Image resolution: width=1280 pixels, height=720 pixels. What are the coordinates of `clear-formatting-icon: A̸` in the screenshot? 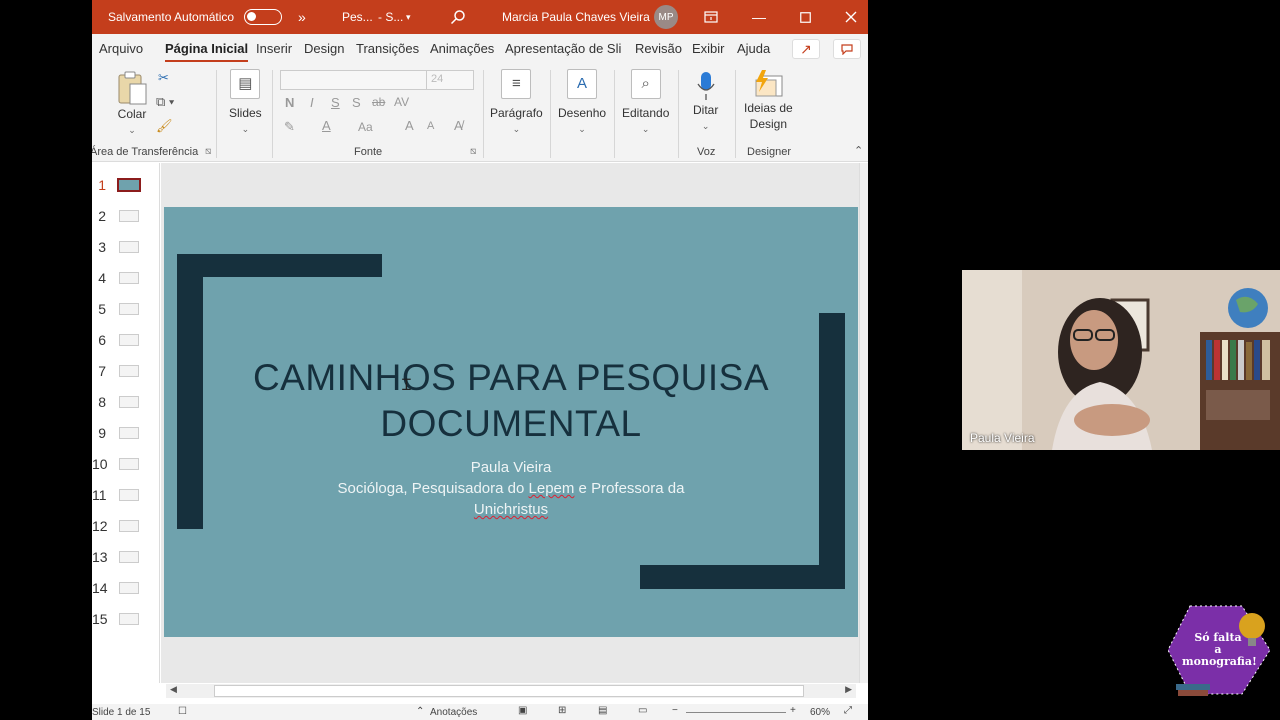 It's located at (458, 125).